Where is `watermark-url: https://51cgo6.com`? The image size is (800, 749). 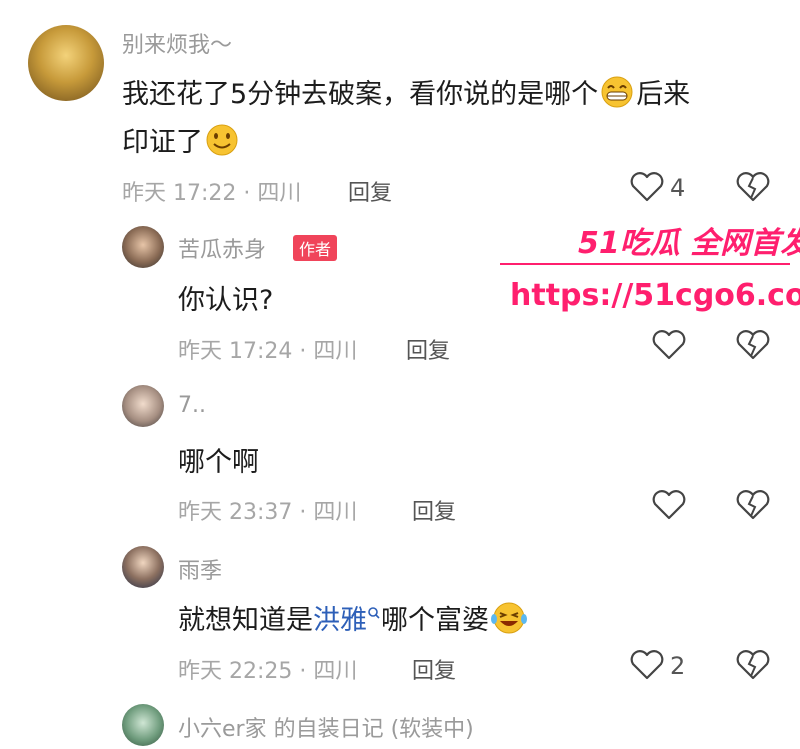
watermark-url: https://51cgo6.com is located at coordinates (655, 295).